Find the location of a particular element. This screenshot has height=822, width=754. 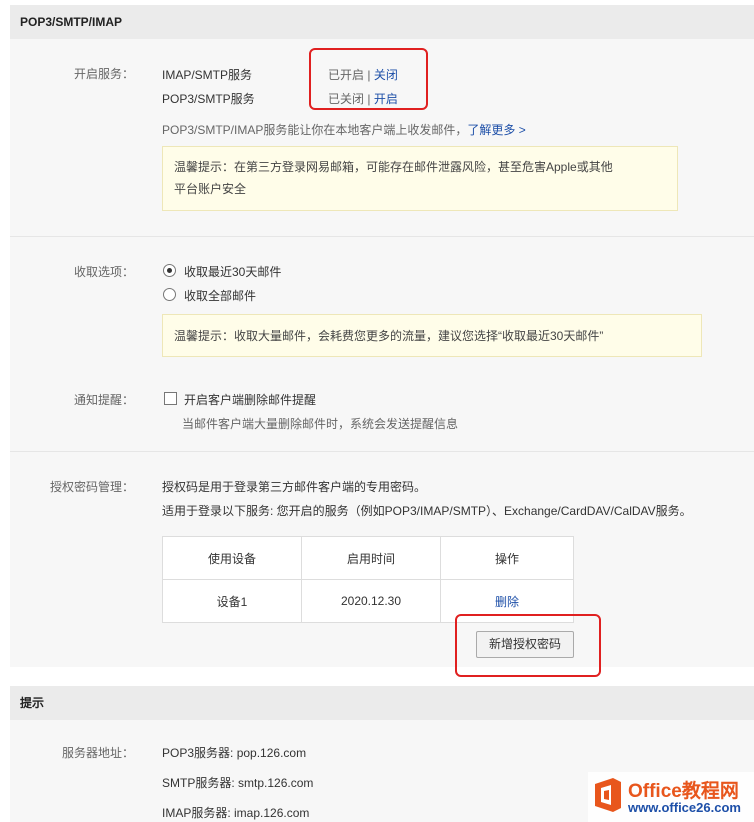

traffic-tip: 温馨提示：收取大量邮件，会耗费您更多的流量，建议您选择“收取最近30天邮件” is located at coordinates (432, 335).